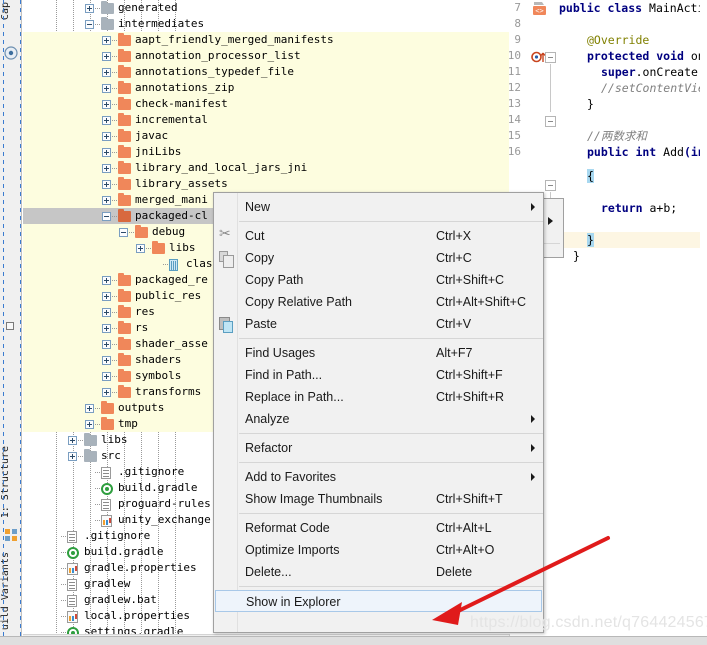 The width and height of the screenshot is (707, 645). Describe the element at coordinates (391, 353) in the screenshot. I see `menu-item-find-usages: Find Usages Alt+F7` at that location.